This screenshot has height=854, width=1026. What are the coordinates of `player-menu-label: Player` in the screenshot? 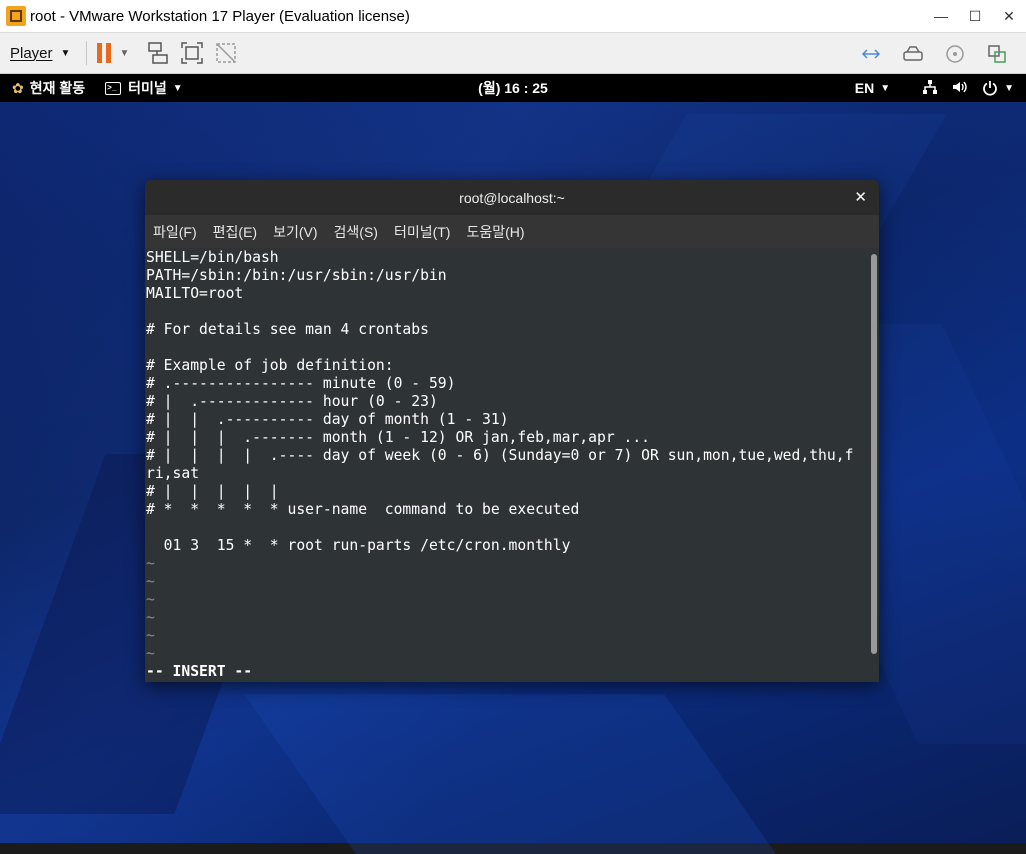 It's located at (31, 53).